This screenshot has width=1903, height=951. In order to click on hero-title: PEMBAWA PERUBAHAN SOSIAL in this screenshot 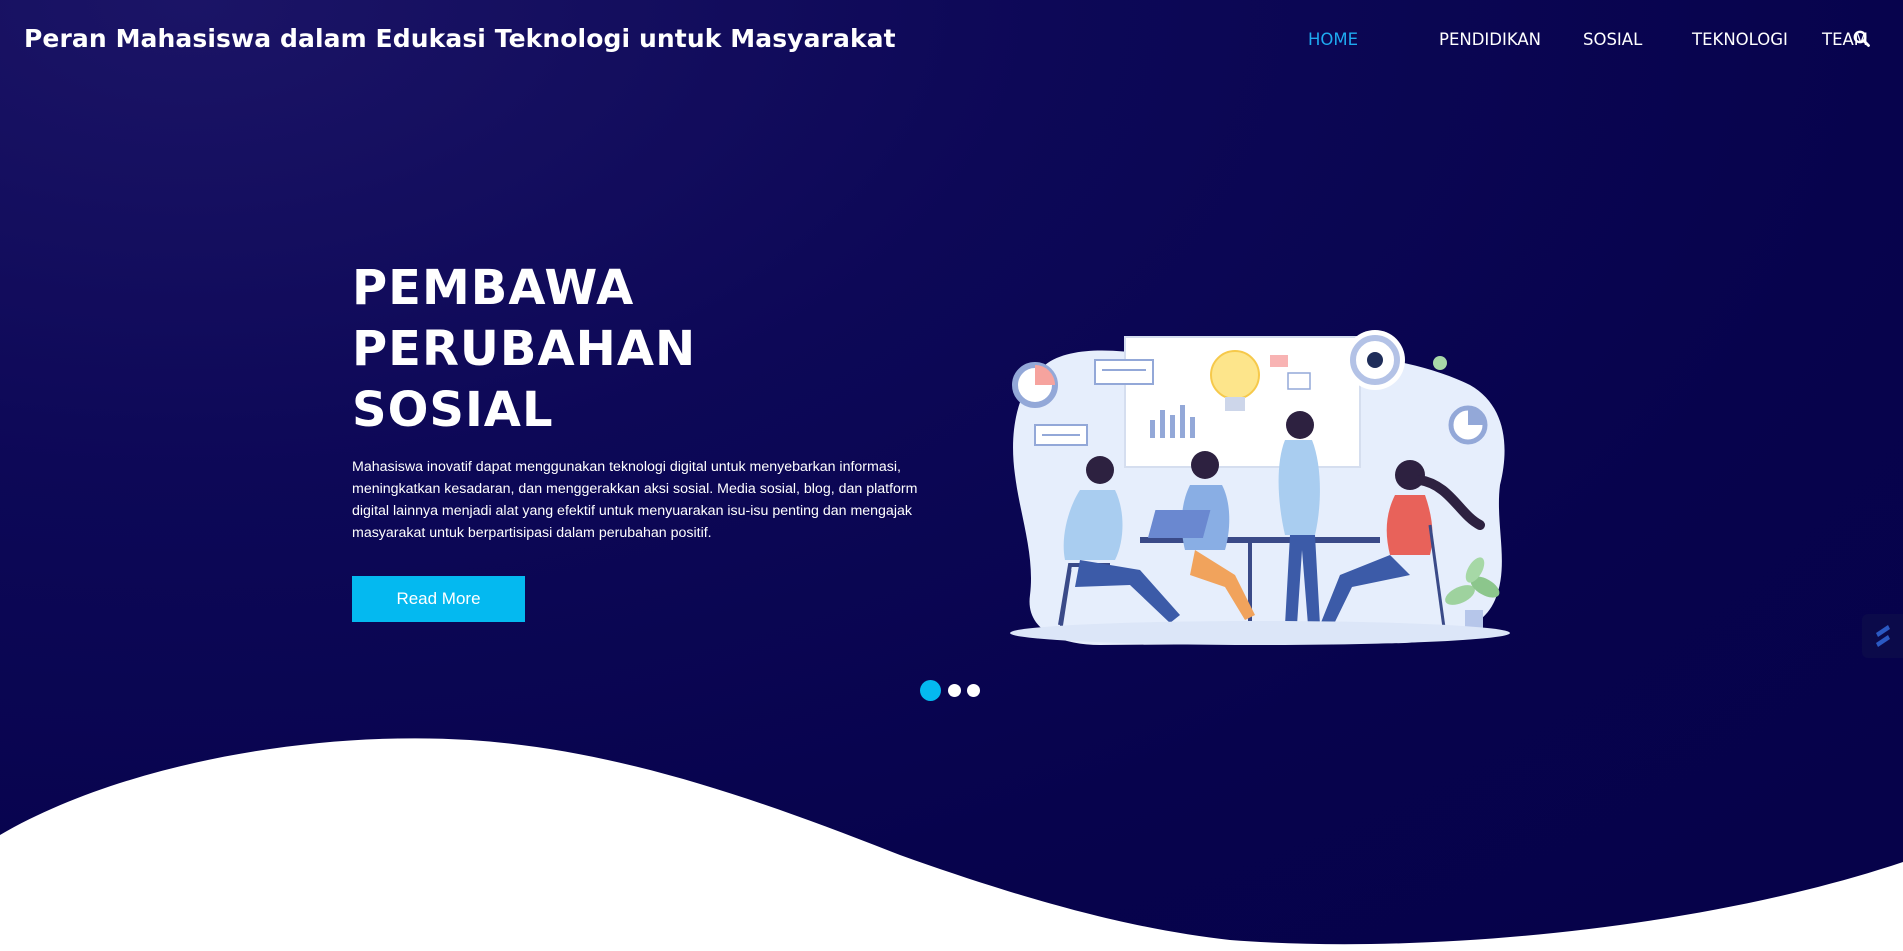, I will do `click(562, 349)`.